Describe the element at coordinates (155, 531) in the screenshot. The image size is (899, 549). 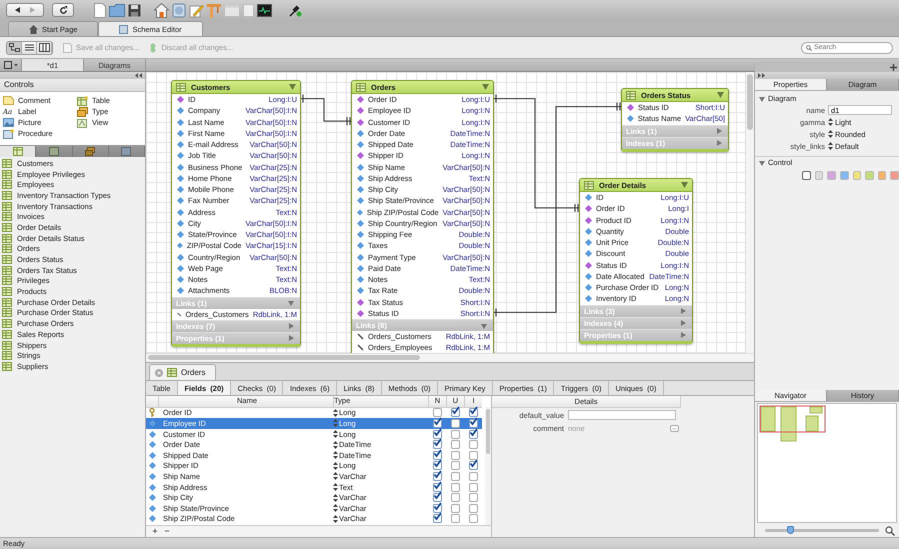
I see `add-button: +` at that location.